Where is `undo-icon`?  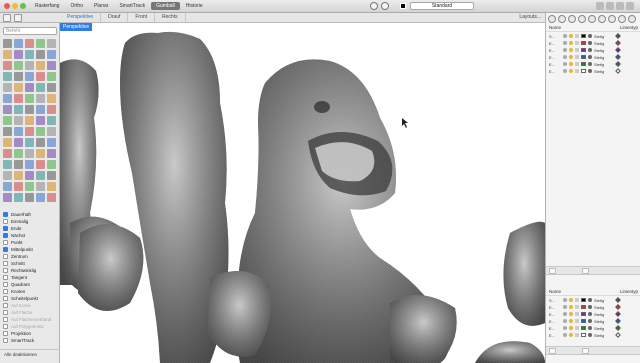 undo-icon is located at coordinates (374, 6).